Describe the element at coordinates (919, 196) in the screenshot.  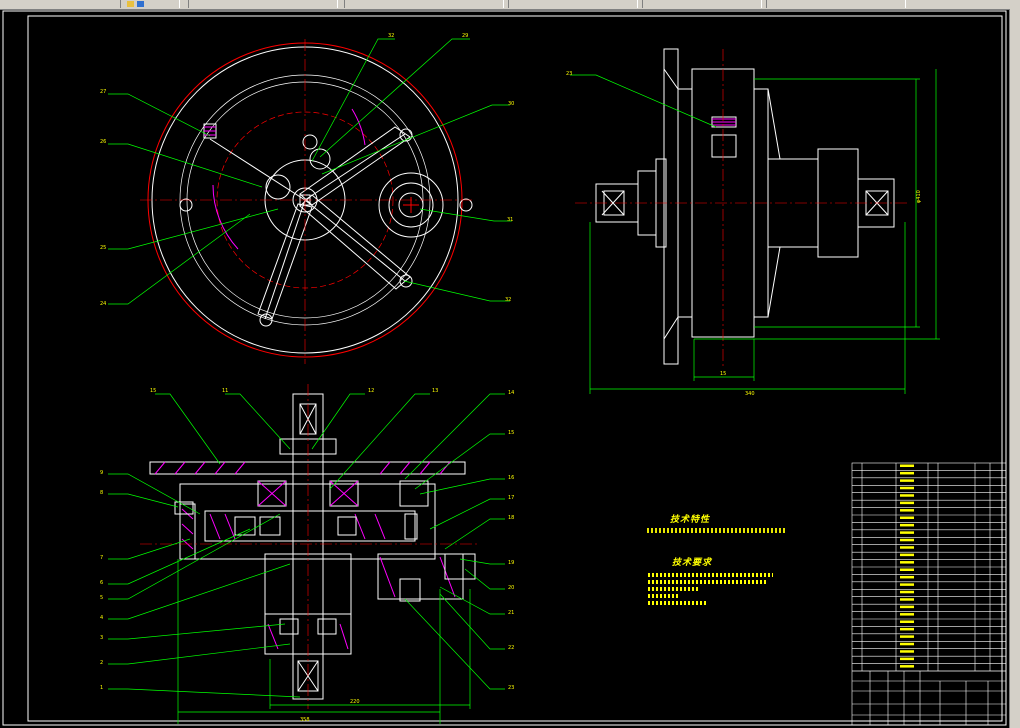
I see `svg-text: φ410` at that location.